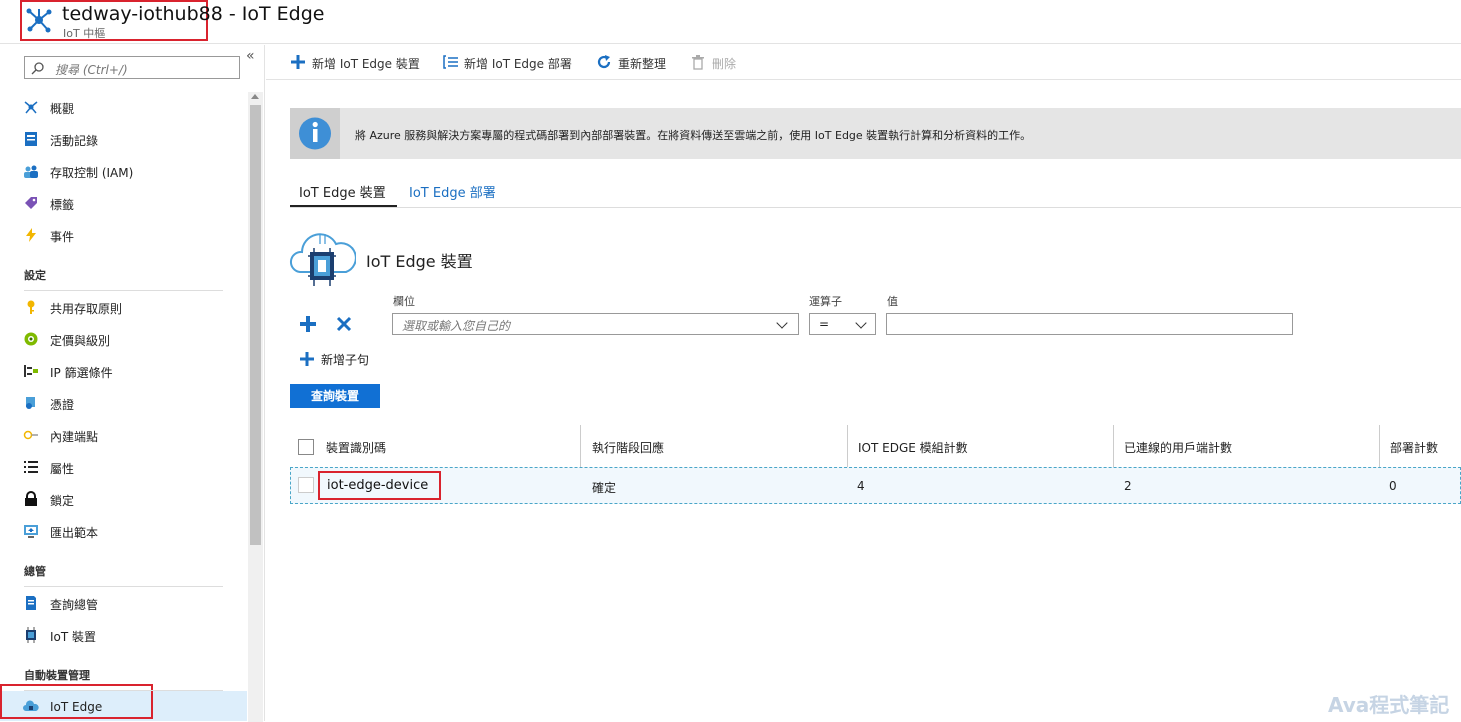 This screenshot has height=722, width=1461. I want to click on operator-select-value: =, so click(824, 324).